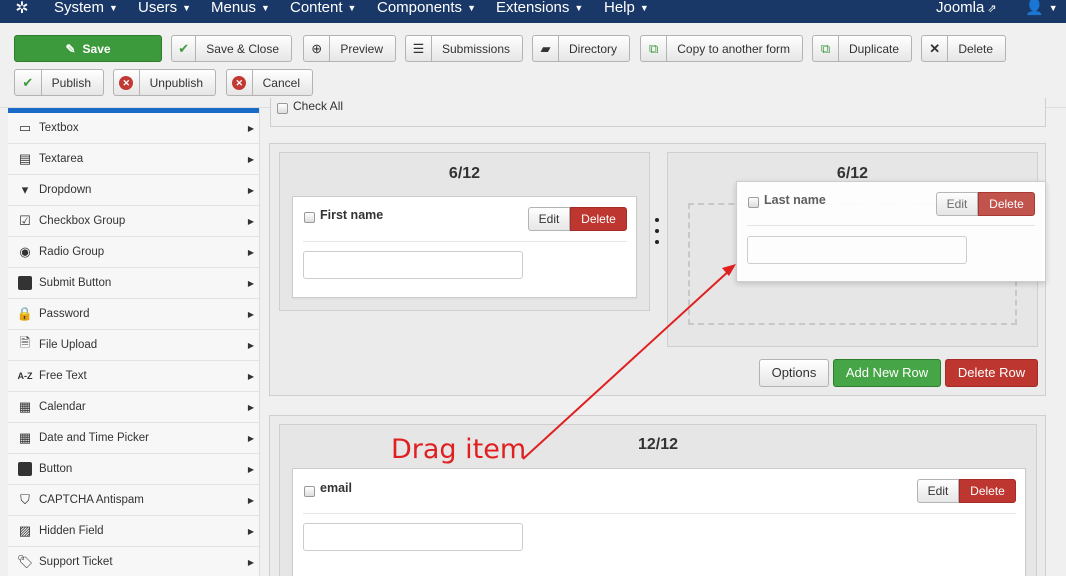 This screenshot has width=1066, height=576. What do you see at coordinates (133, 345) in the screenshot?
I see `sidebar-item-file-upload: 🗎 File Upload ▶` at bounding box center [133, 345].